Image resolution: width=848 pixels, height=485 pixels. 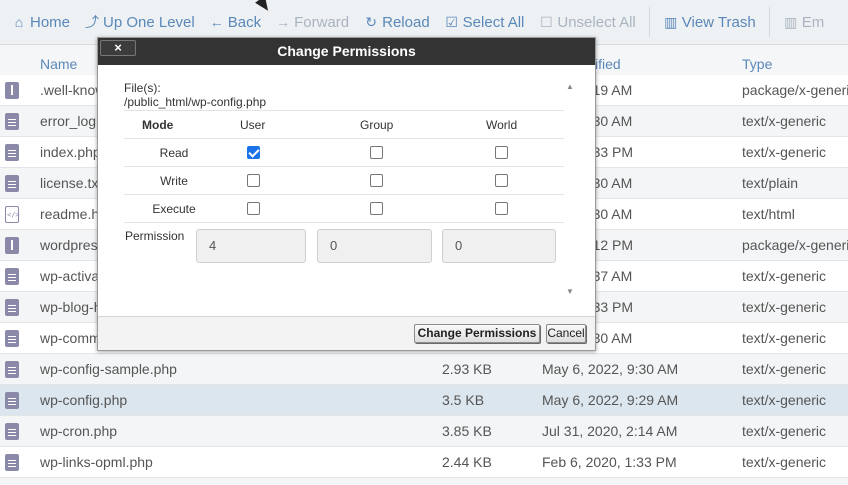 What do you see at coordinates (216, 22) in the screenshot?
I see `back-arrow-icon: ←` at bounding box center [216, 22].